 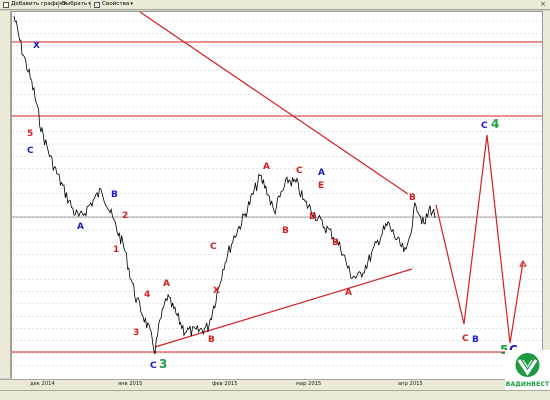 I want to click on wave-label: E, so click(x=321, y=186).